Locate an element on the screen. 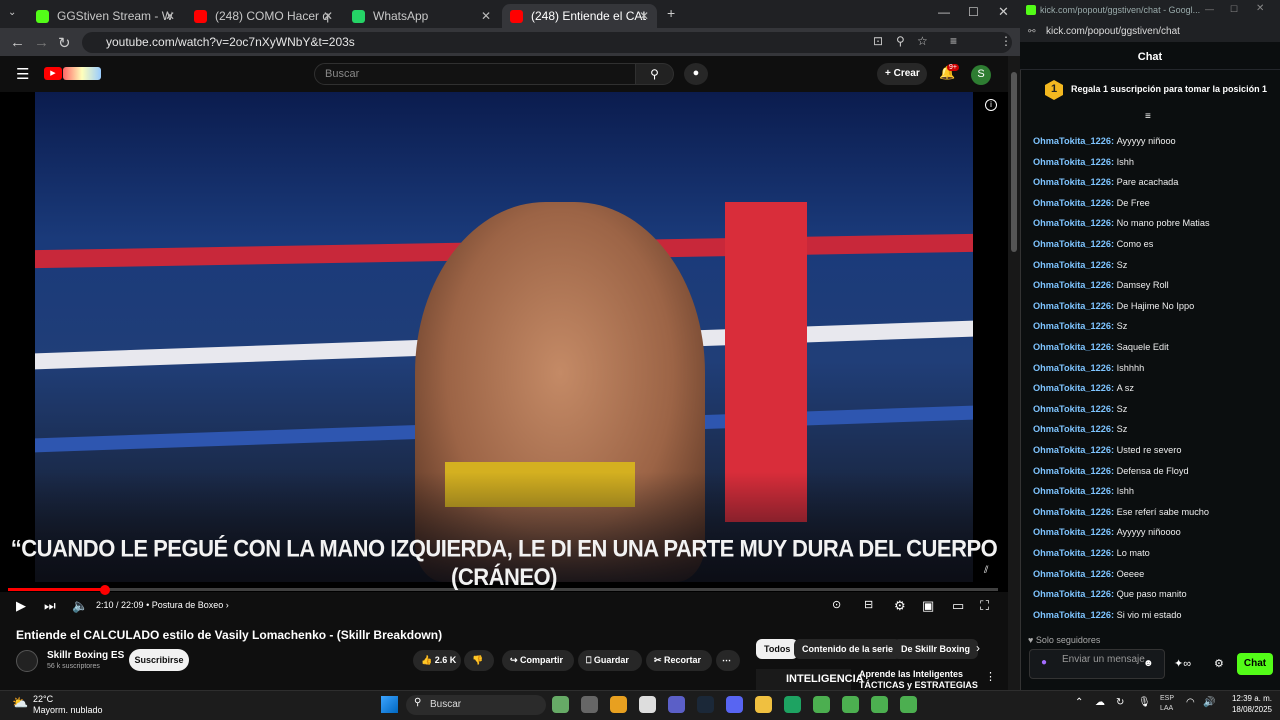  windows-start-icon is located at coordinates (389, 704).